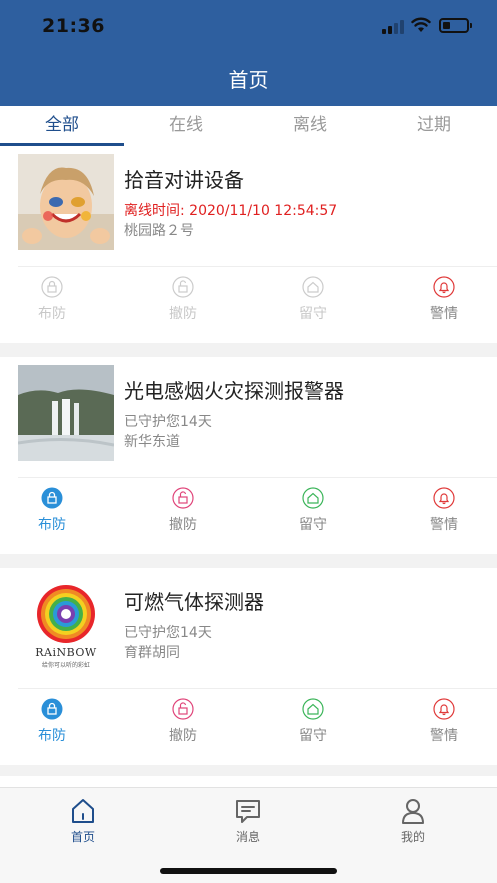  I want to click on tab-expired: 过期, so click(434, 126).